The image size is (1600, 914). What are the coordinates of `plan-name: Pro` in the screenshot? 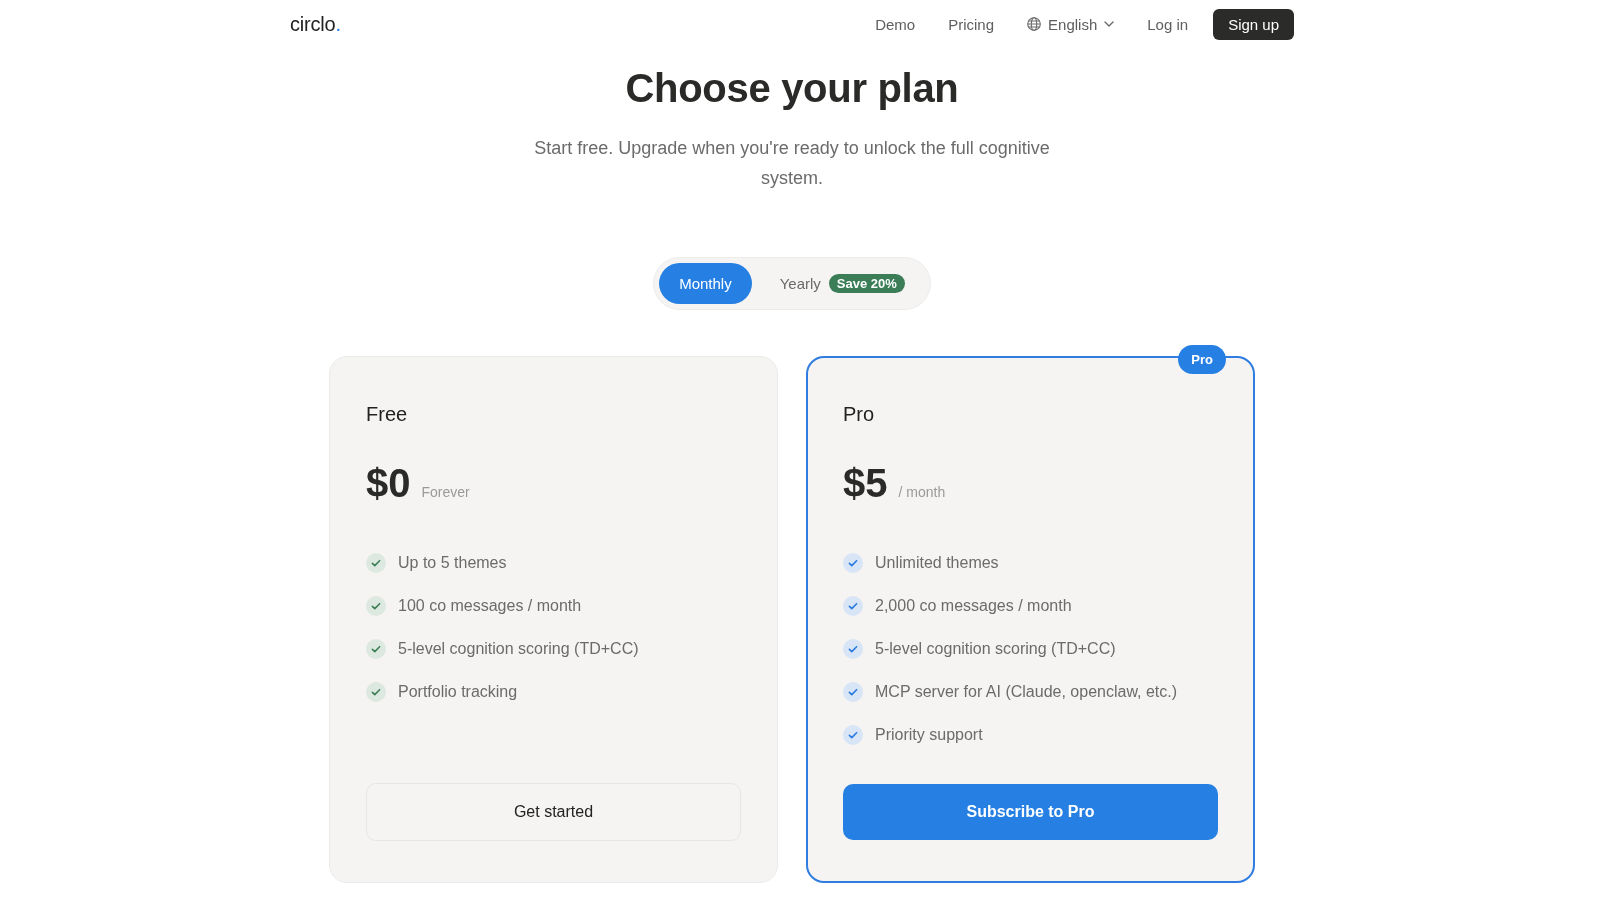 It's located at (859, 414).